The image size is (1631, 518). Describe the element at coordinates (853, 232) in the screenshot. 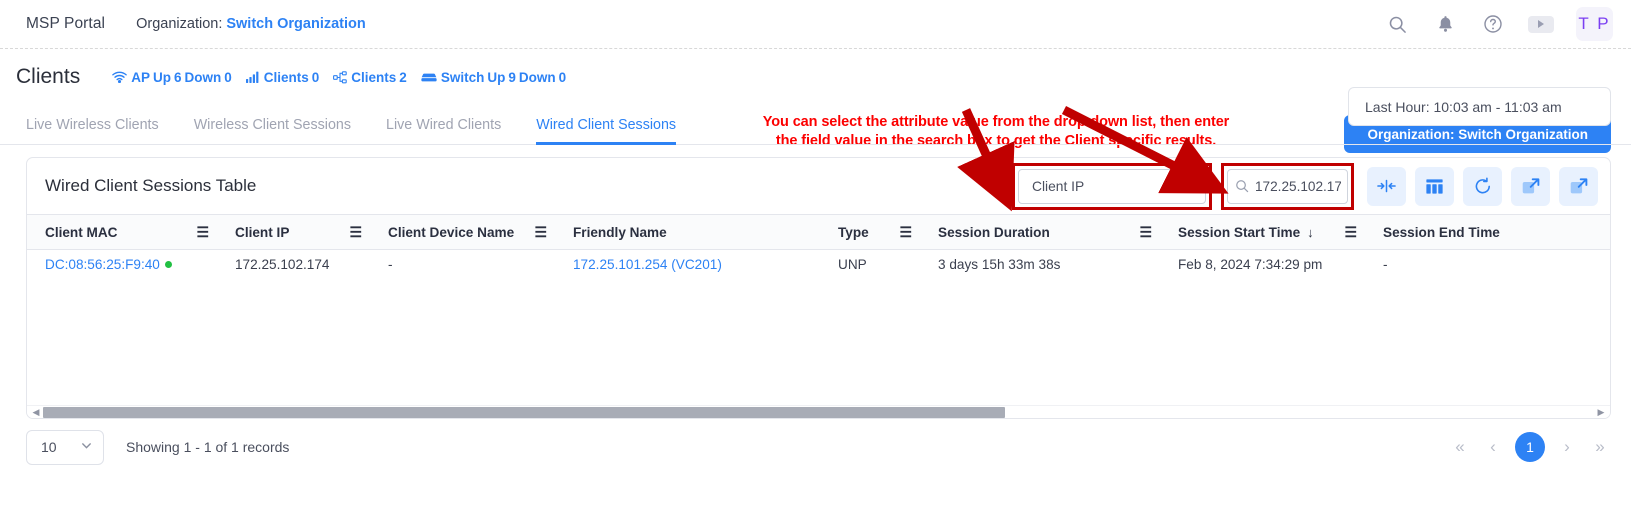

I see `column-header-type-label: Type` at that location.